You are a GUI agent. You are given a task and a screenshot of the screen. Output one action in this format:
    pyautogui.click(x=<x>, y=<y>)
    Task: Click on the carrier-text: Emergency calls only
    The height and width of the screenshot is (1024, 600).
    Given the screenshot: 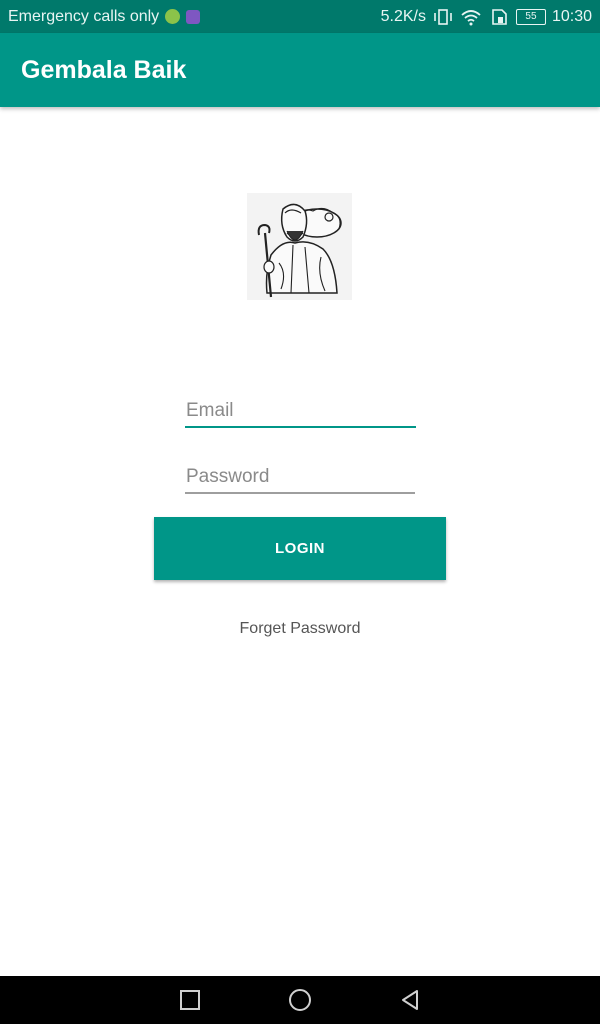 What is the action you would take?
    pyautogui.click(x=84, y=16)
    